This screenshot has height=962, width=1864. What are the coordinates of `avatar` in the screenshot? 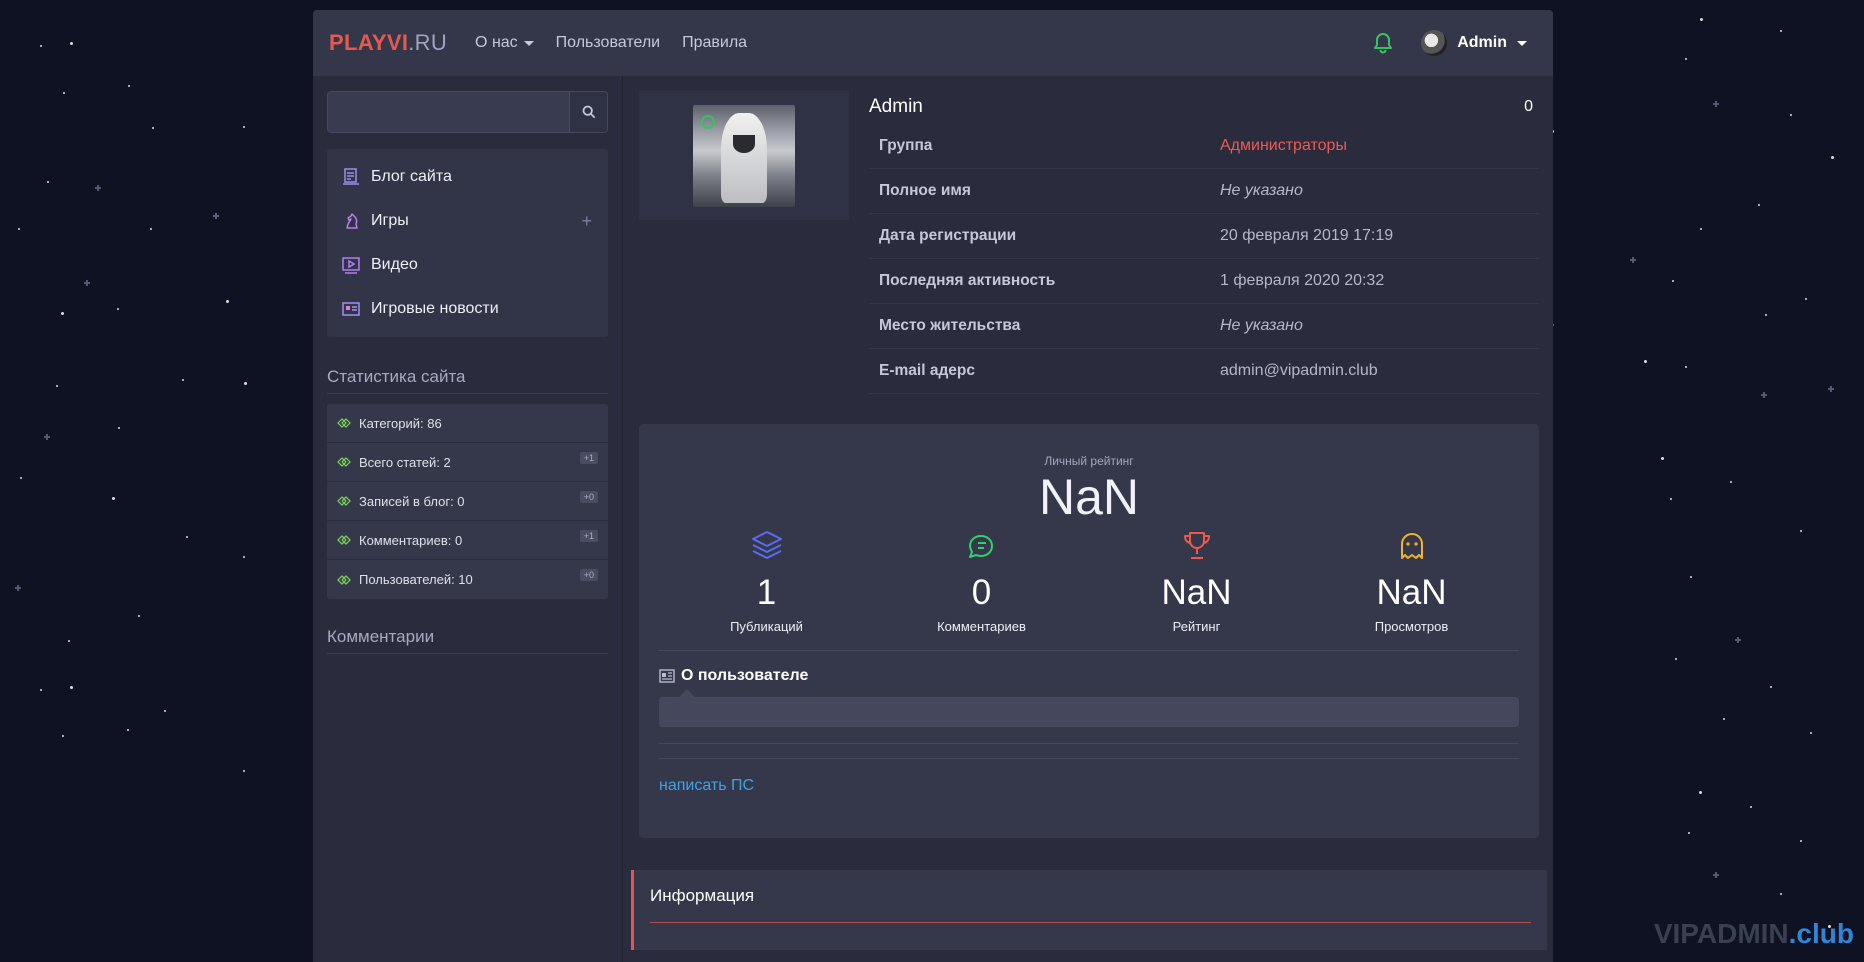 It's located at (1434, 43).